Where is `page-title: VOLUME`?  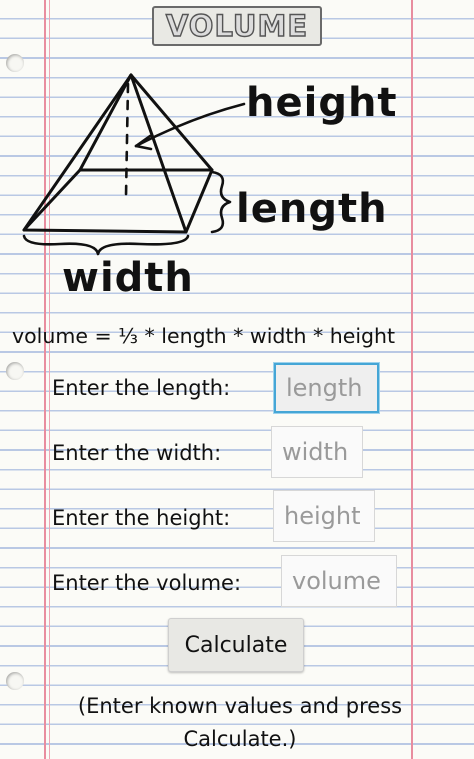
page-title: VOLUME is located at coordinates (237, 25).